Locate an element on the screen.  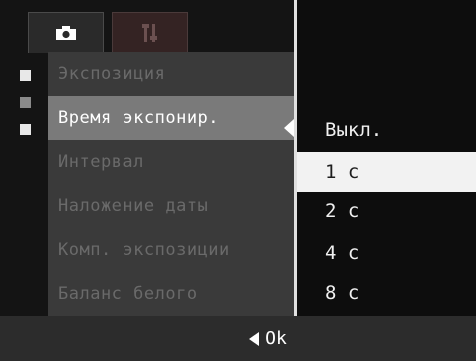
menu-item-exposure-time: Время экспонир. is located at coordinates (172, 118).